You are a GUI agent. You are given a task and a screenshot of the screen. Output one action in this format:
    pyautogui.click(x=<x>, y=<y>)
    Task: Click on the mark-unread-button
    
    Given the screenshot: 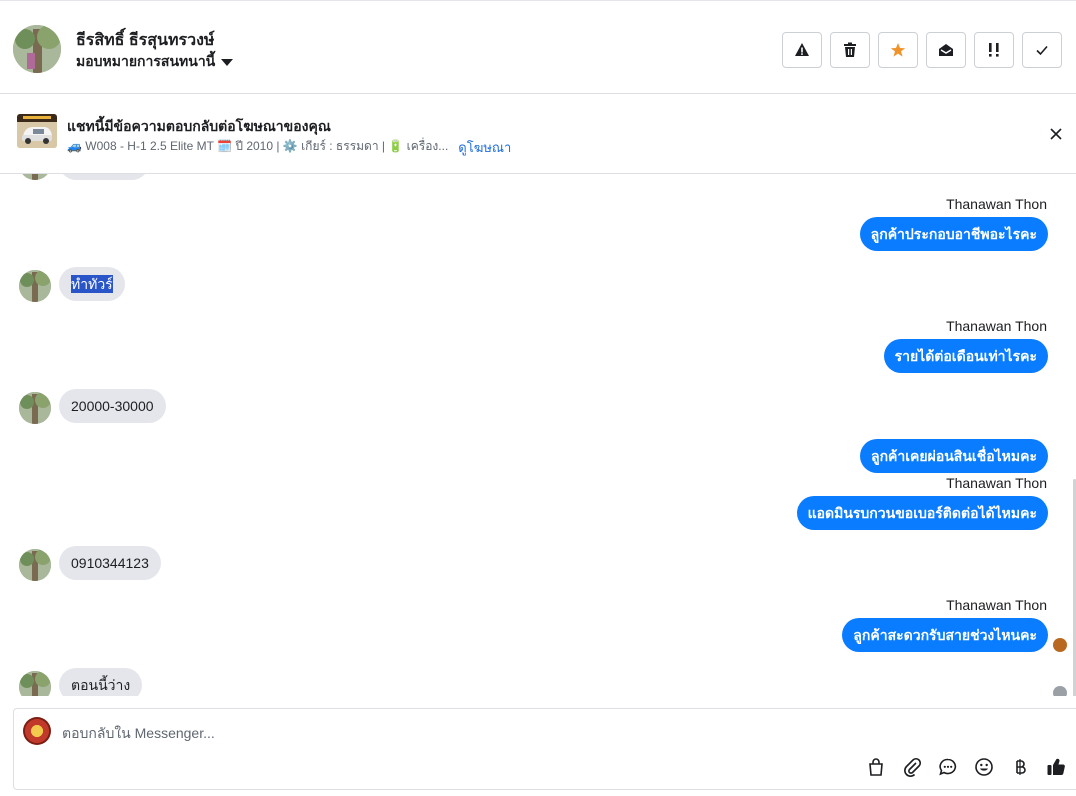 What is the action you would take?
    pyautogui.click(x=946, y=50)
    